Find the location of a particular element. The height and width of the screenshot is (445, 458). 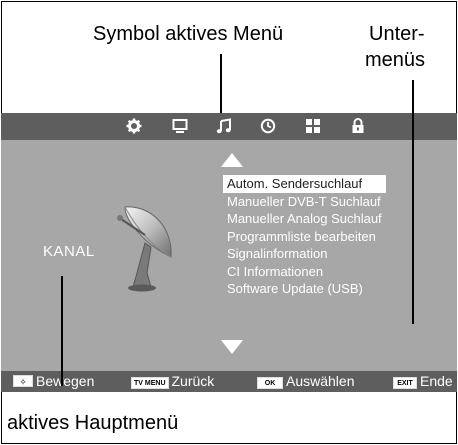

help-exit: EXIT Ende is located at coordinates (423, 381).